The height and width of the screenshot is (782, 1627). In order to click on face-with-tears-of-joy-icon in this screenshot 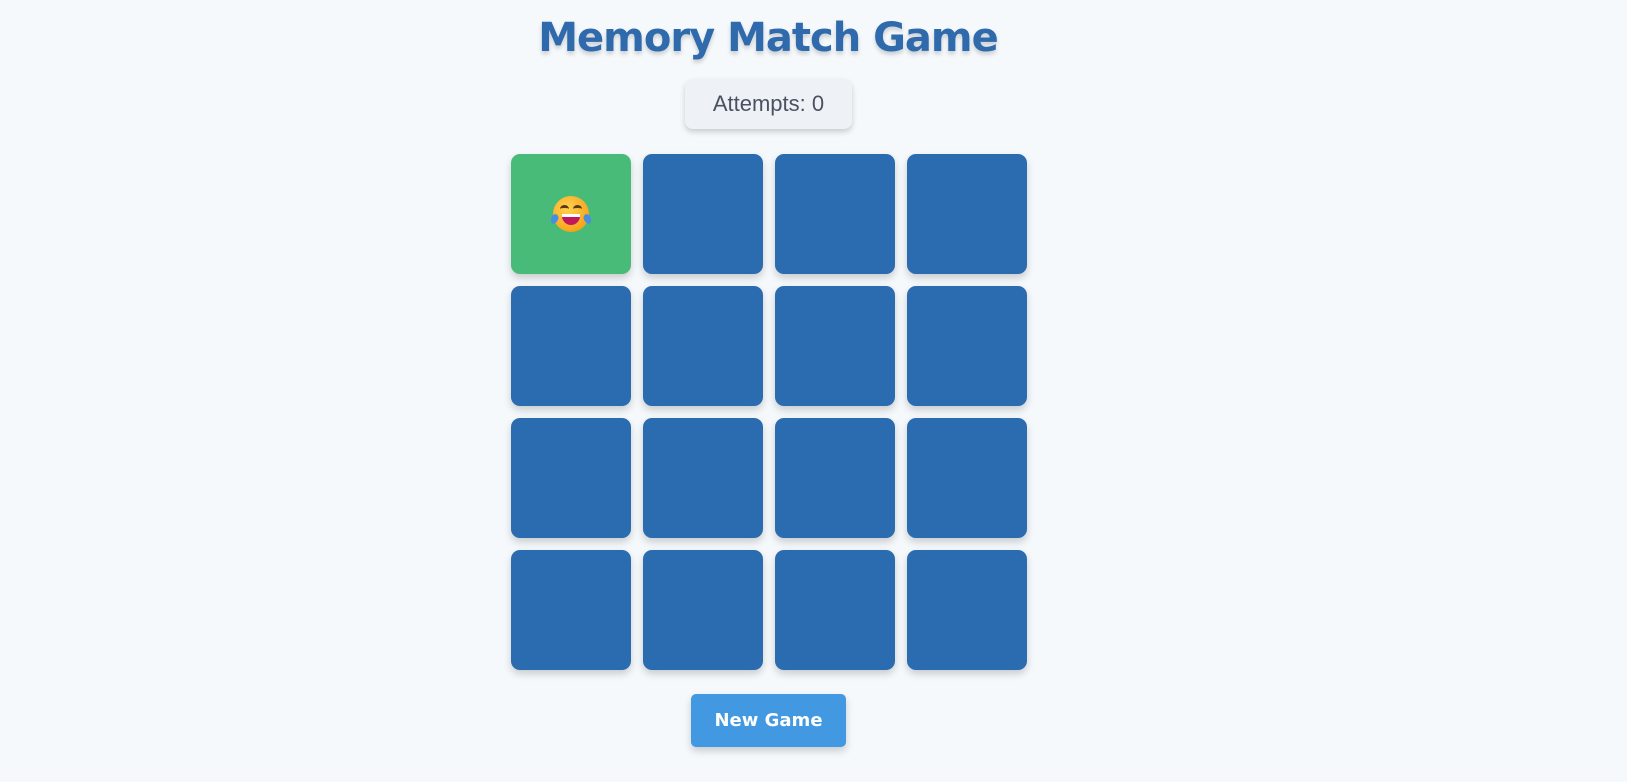, I will do `click(571, 214)`.